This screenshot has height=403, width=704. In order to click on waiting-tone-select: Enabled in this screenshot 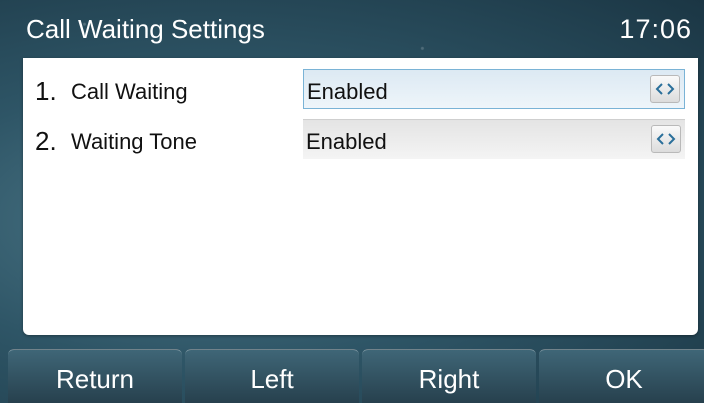, I will do `click(494, 139)`.